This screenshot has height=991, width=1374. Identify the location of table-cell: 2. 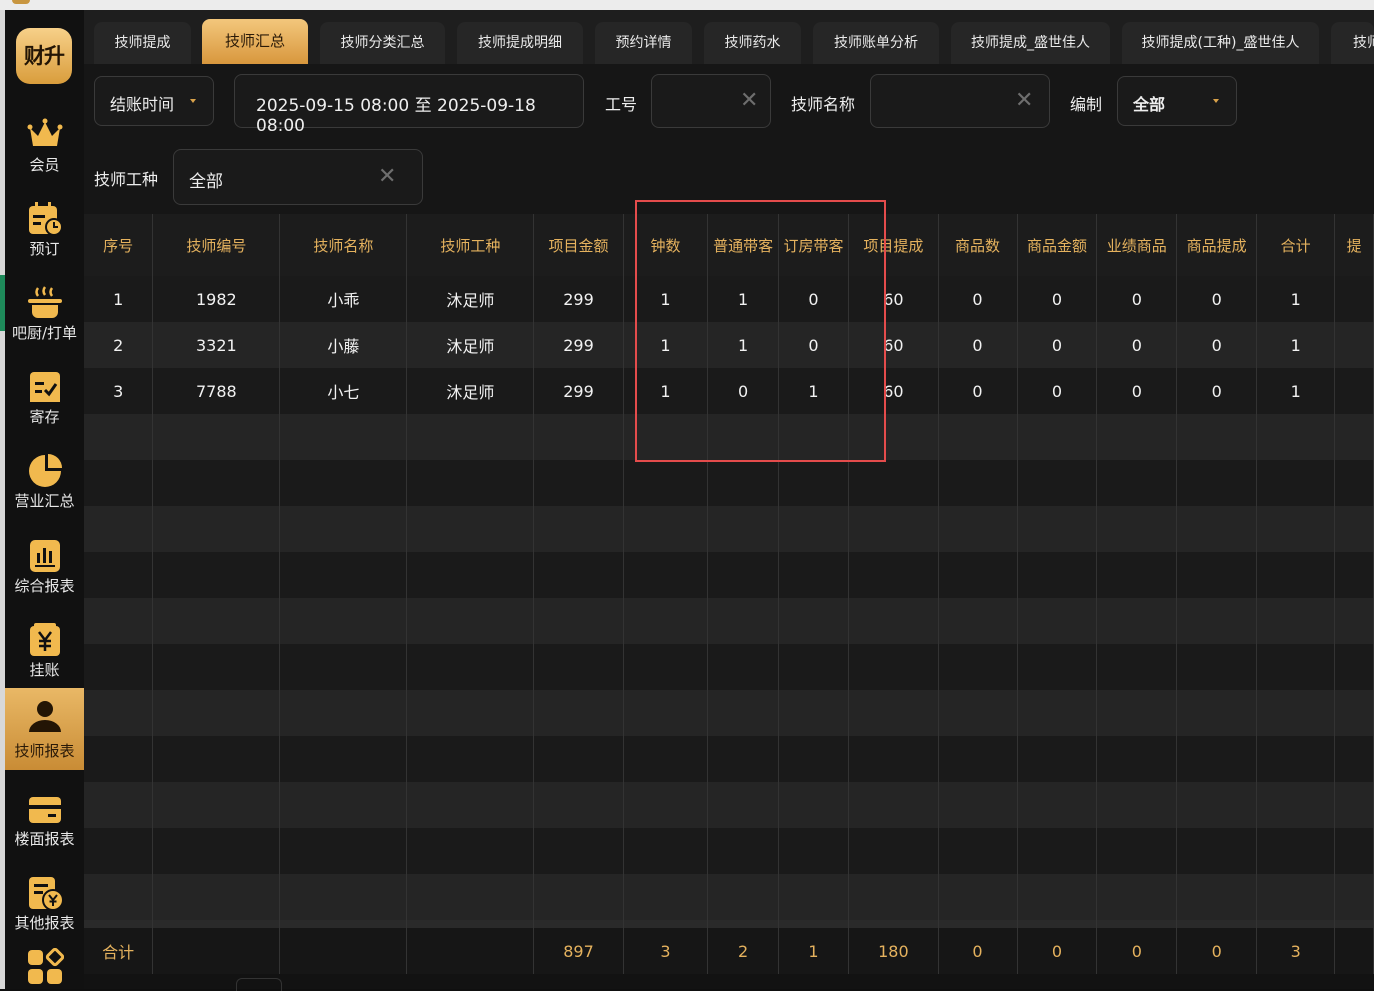
(119, 345).